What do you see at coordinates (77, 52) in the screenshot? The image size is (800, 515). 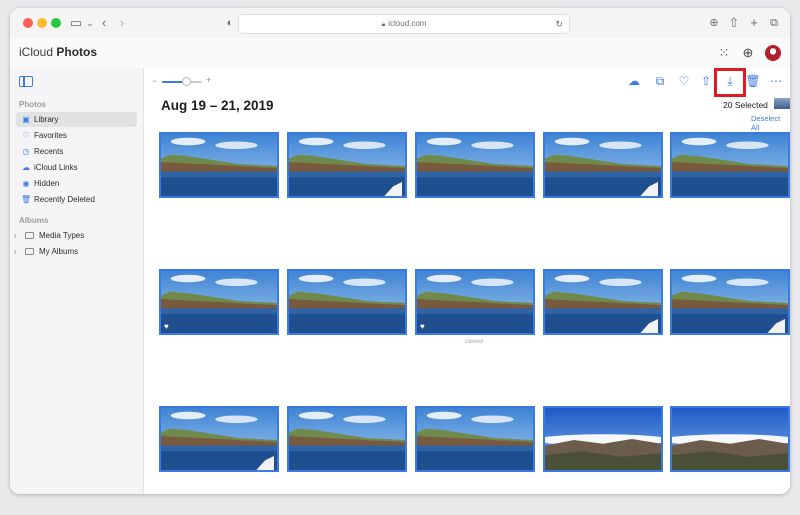 I see `brand-name: Photos` at bounding box center [77, 52].